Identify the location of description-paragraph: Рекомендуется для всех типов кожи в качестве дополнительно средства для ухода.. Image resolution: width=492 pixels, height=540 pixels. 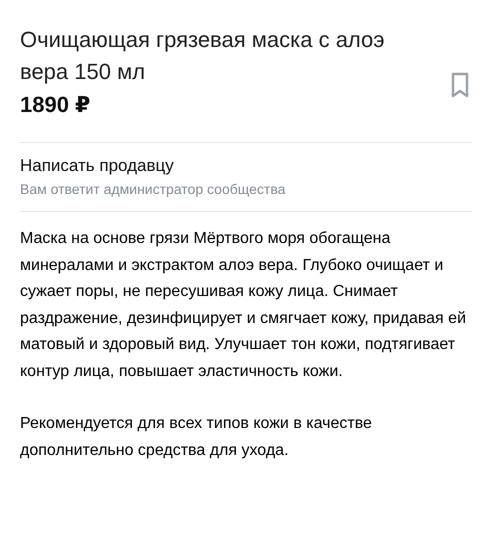
(196, 437).